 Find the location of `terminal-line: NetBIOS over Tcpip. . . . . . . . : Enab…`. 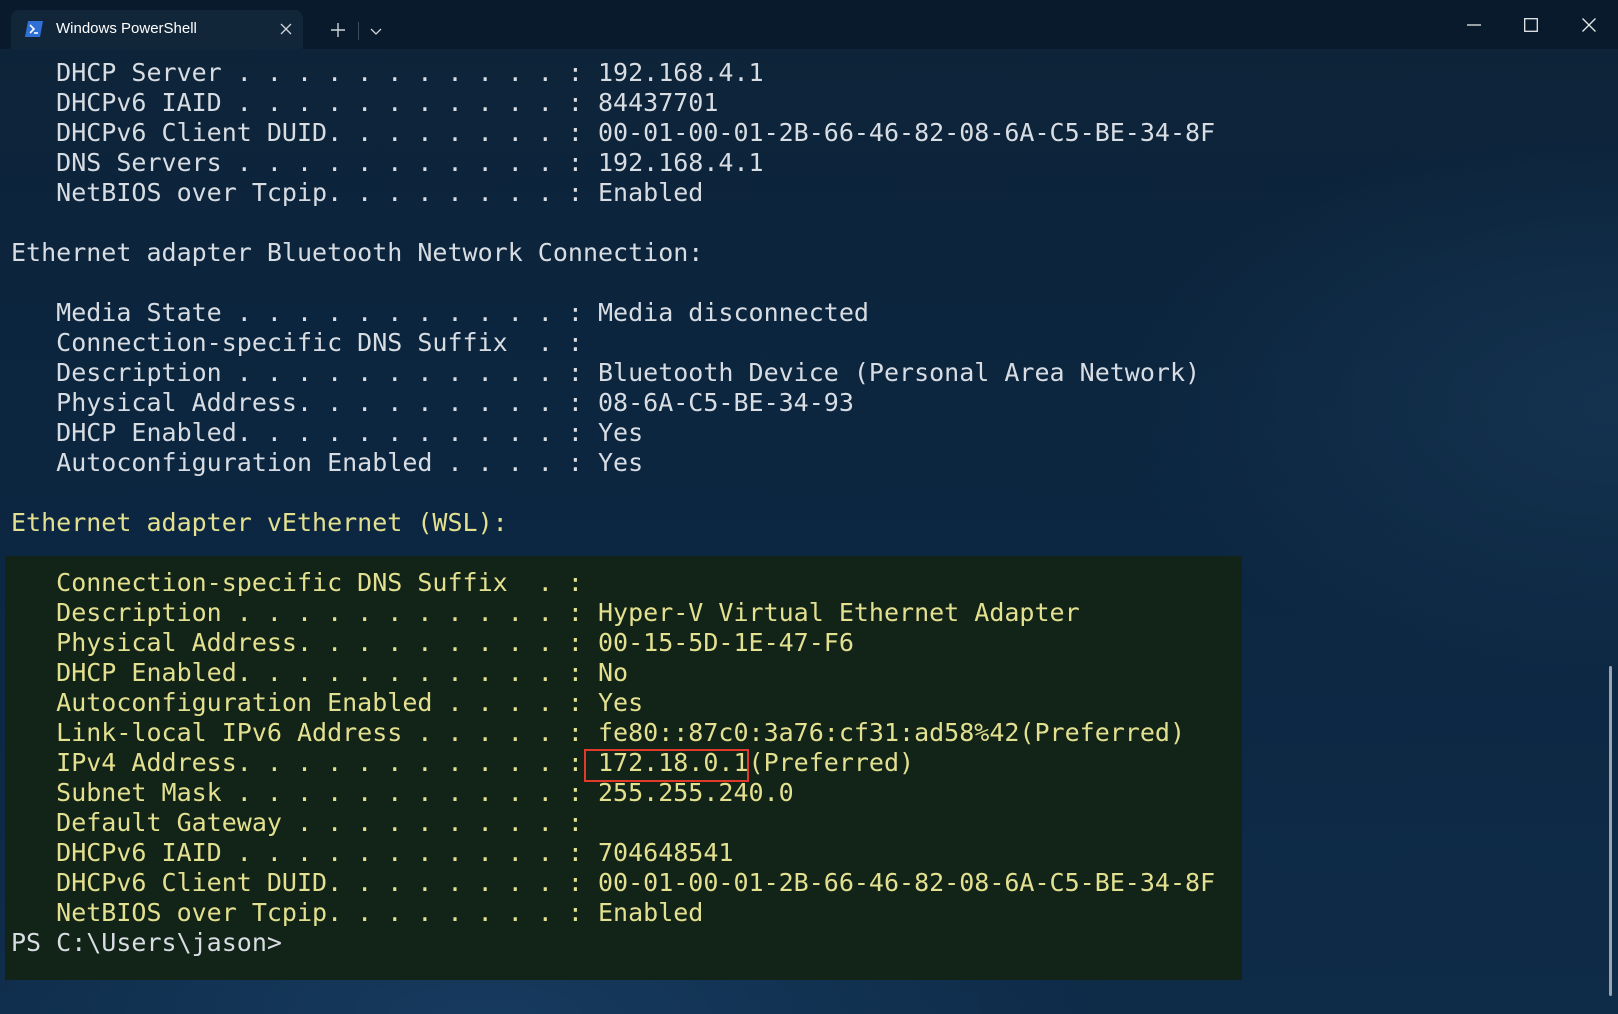

terminal-line: NetBIOS over Tcpip. . . . . . . . : Enab… is located at coordinates (357, 192).